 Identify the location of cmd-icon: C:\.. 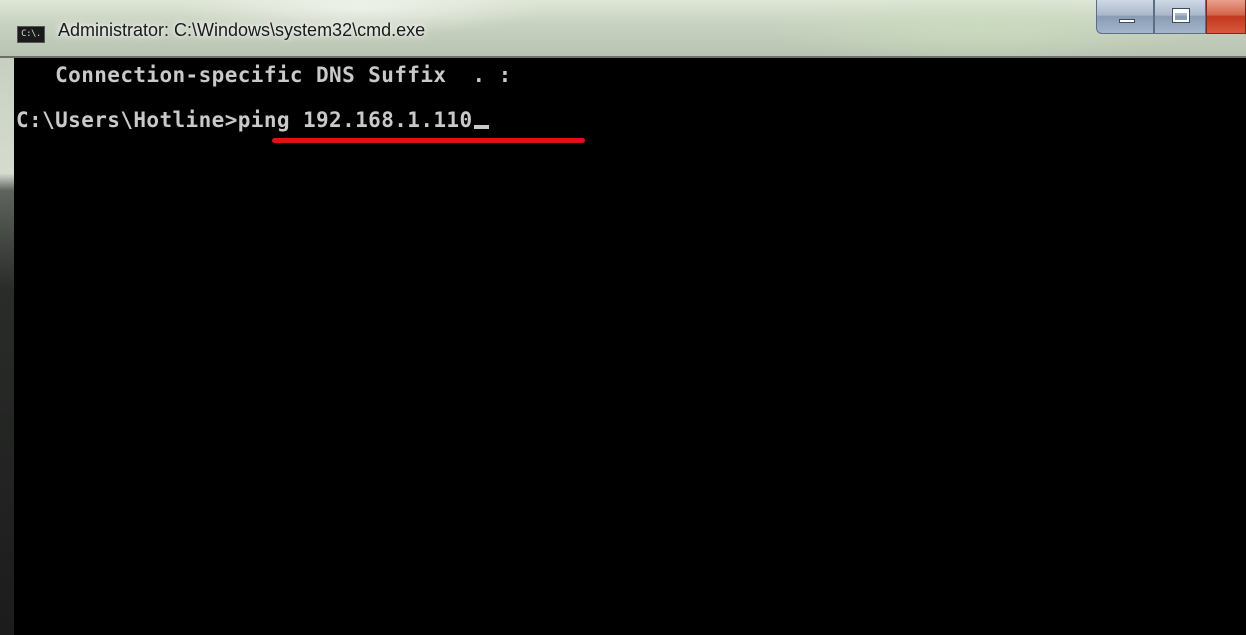
(31, 34).